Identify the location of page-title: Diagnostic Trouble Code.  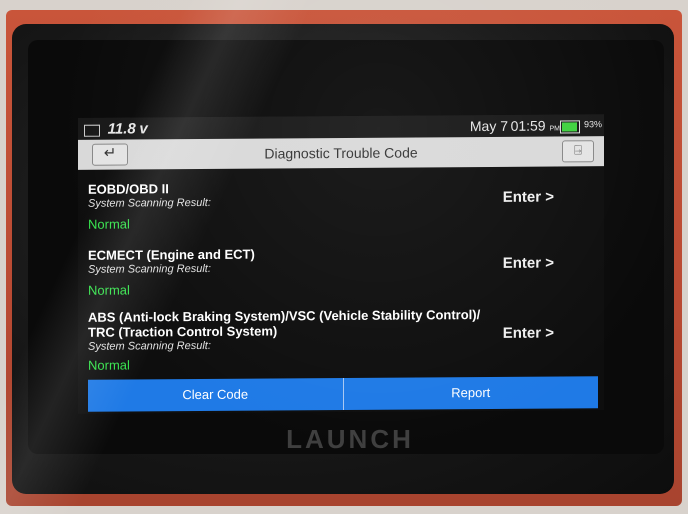
(341, 153).